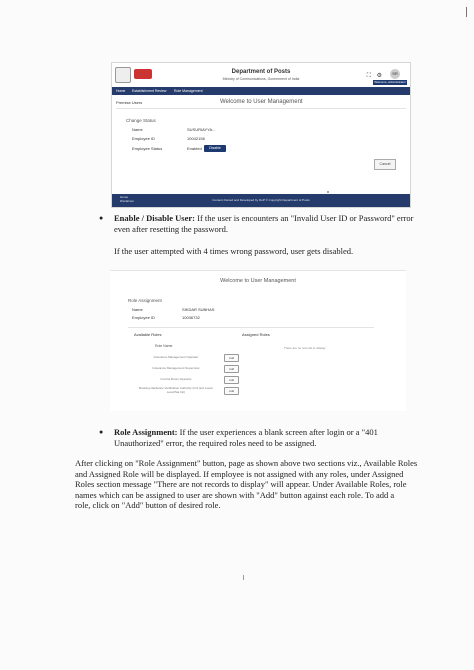 This screenshot has width=474, height=670. What do you see at coordinates (375, 76) in the screenshot?
I see `header-icons: ⛶ ⚙` at bounding box center [375, 76].